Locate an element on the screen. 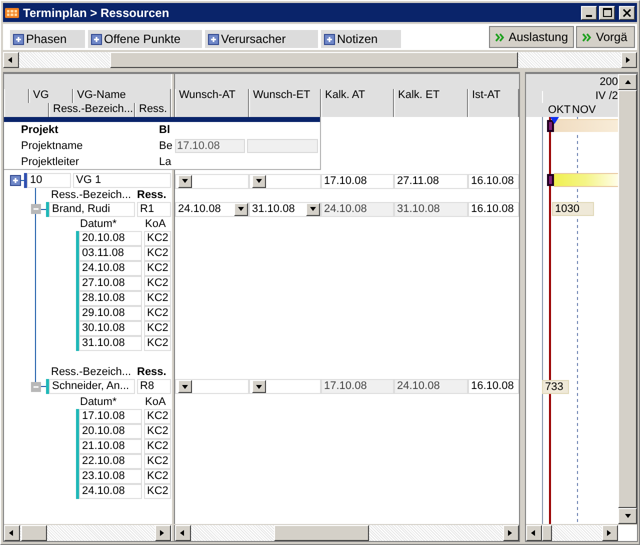 Image resolution: width=640 pixels, height=545 pixels. field-label: Ress. is located at coordinates (152, 194).